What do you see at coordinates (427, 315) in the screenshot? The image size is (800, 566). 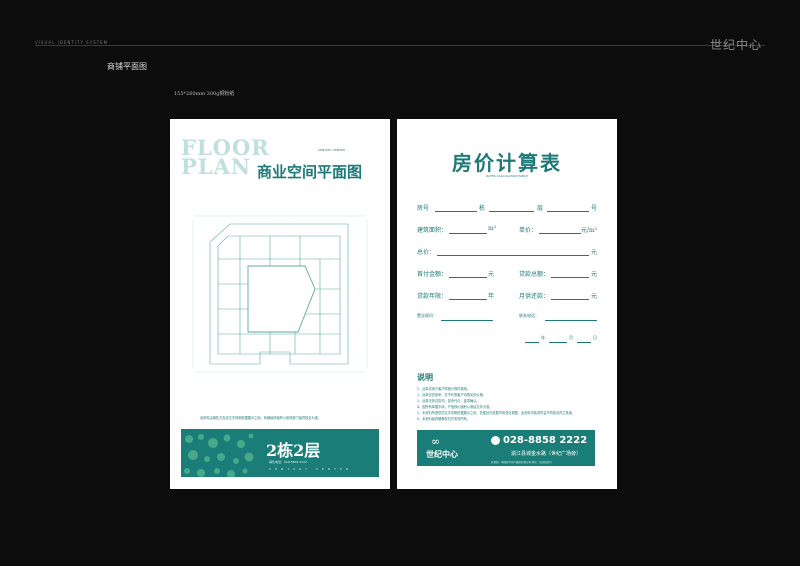 I see `agent-label: 置业顾问：` at bounding box center [427, 315].